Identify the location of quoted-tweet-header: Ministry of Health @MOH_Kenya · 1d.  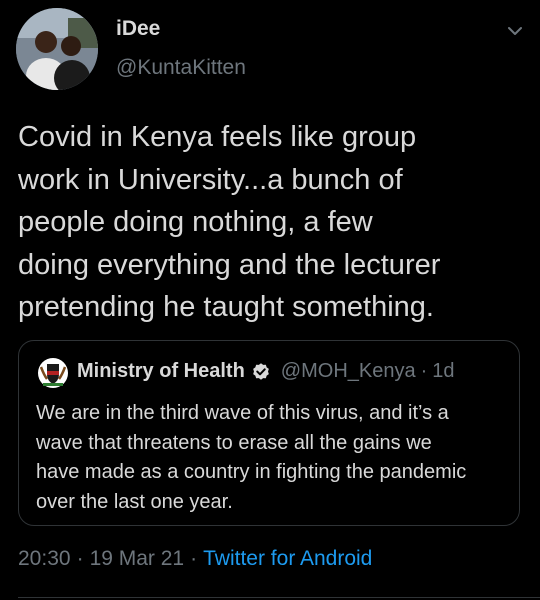
(266, 371).